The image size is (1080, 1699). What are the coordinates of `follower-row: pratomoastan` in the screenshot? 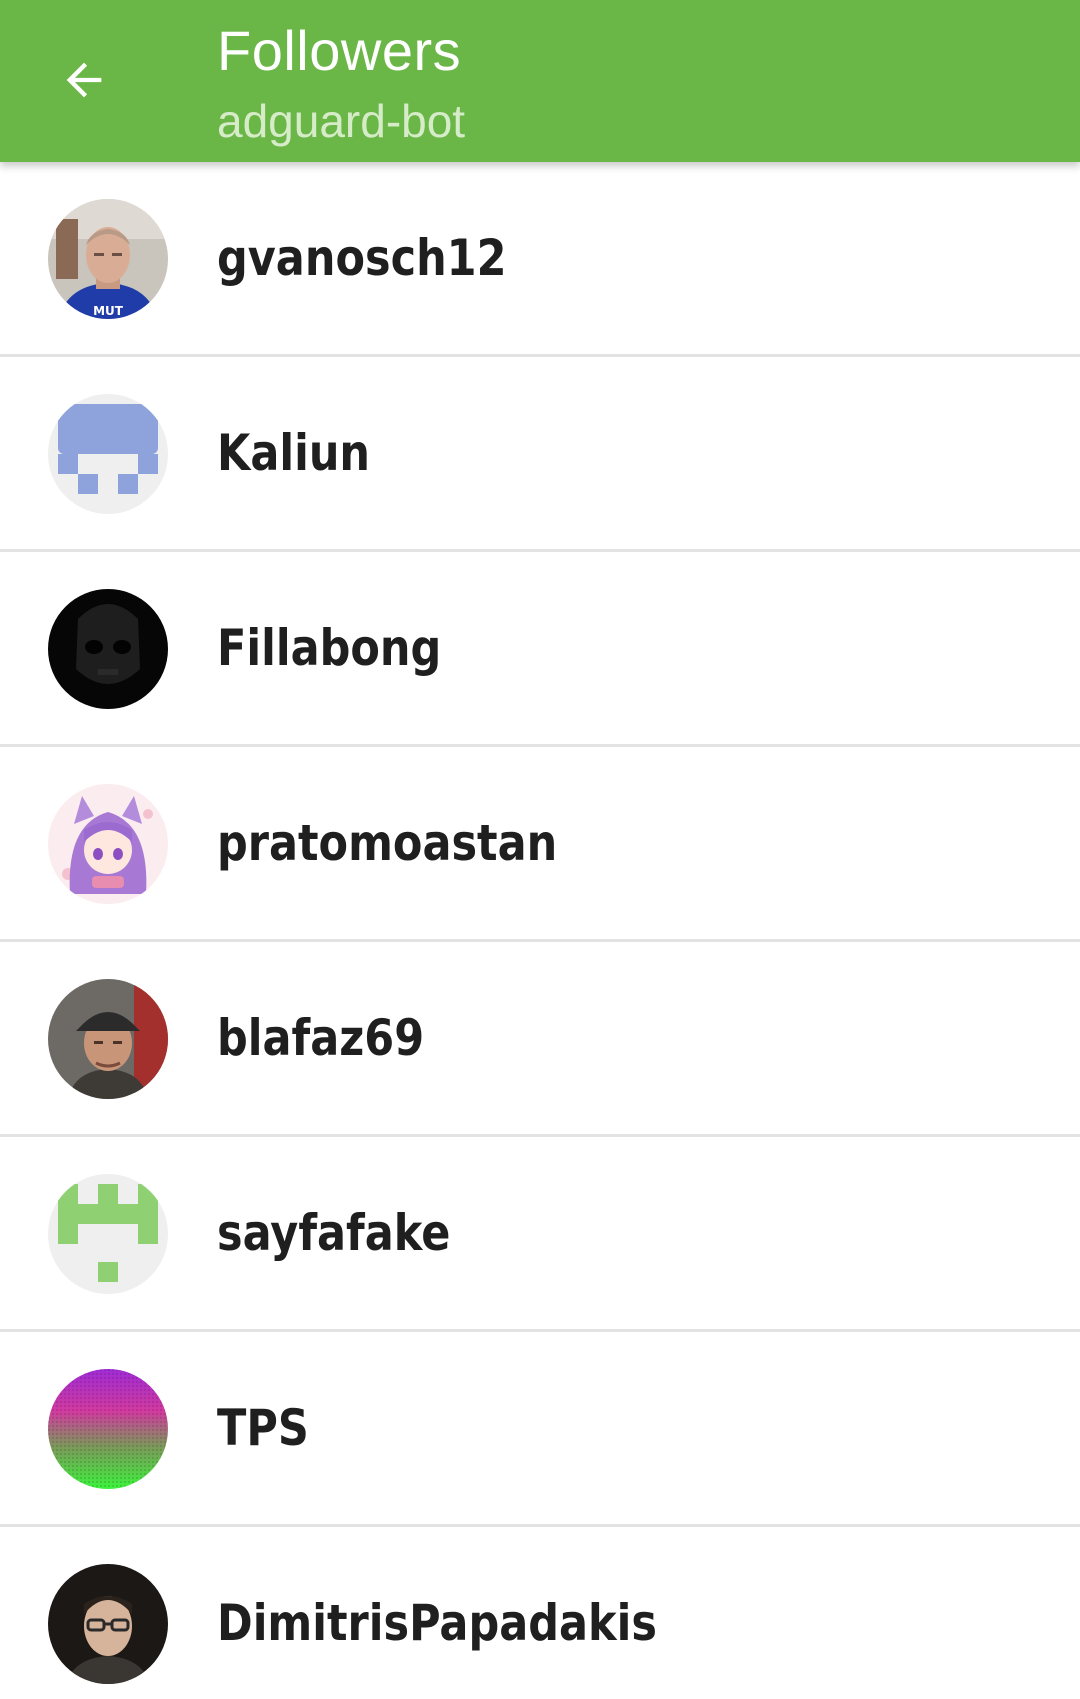 It's located at (540, 844).